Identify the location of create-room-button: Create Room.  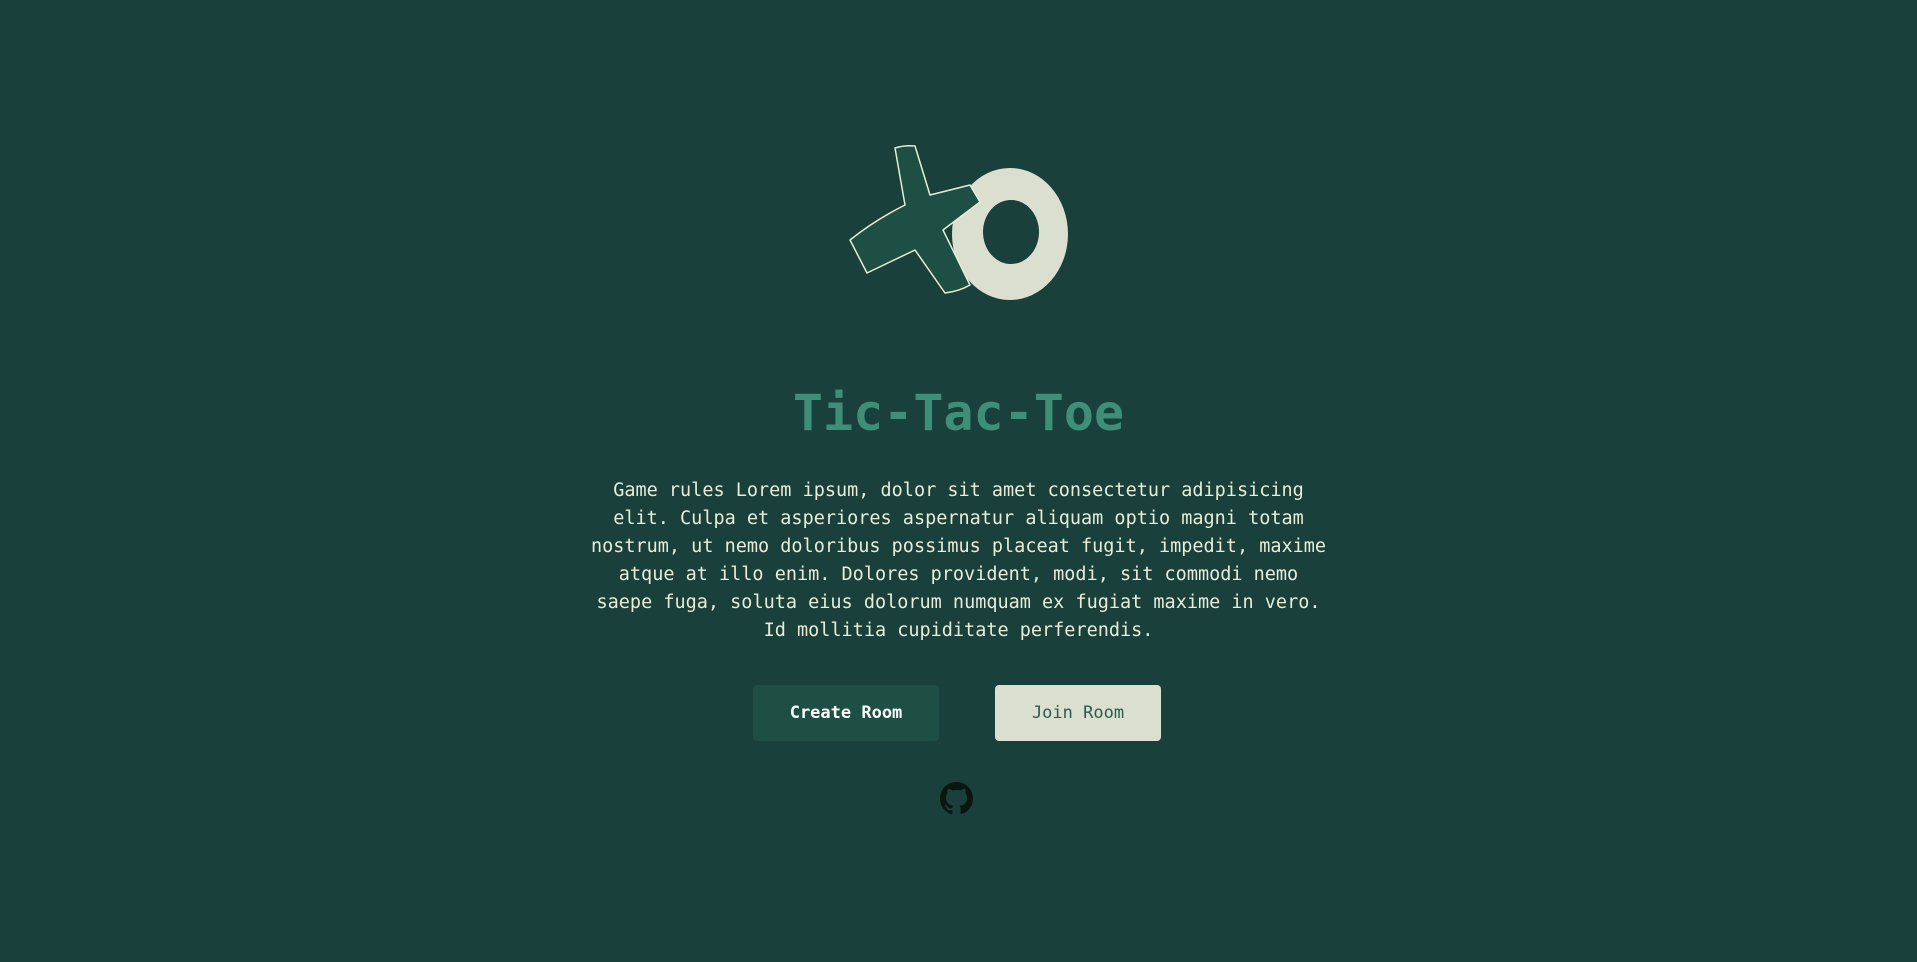
(846, 713).